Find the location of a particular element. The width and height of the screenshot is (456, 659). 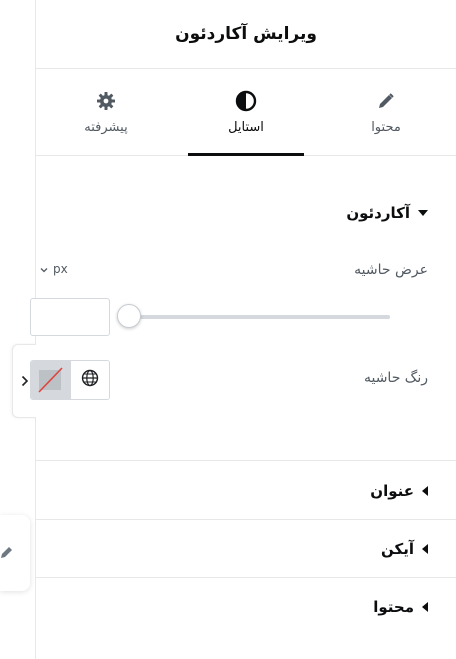

section-title: آیکن is located at coordinates (397, 548).